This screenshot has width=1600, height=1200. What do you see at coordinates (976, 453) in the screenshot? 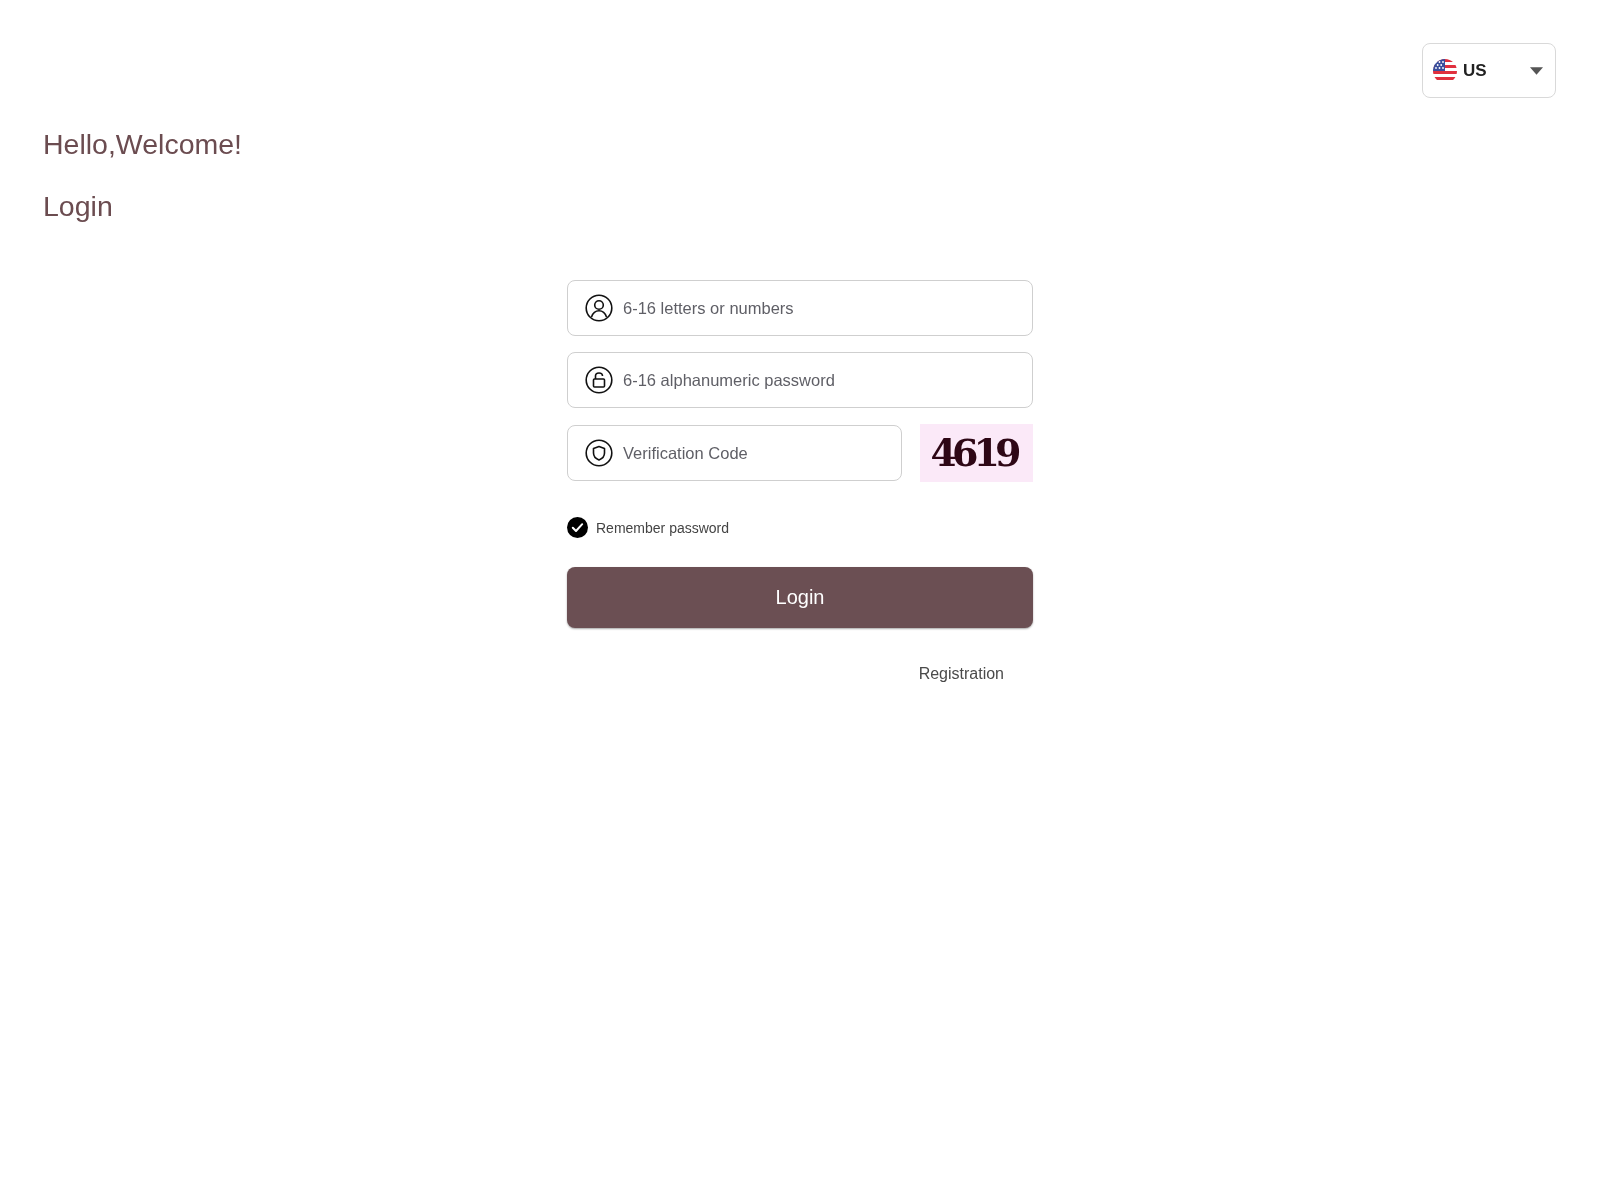
I see `captcha-image: 4619` at bounding box center [976, 453].